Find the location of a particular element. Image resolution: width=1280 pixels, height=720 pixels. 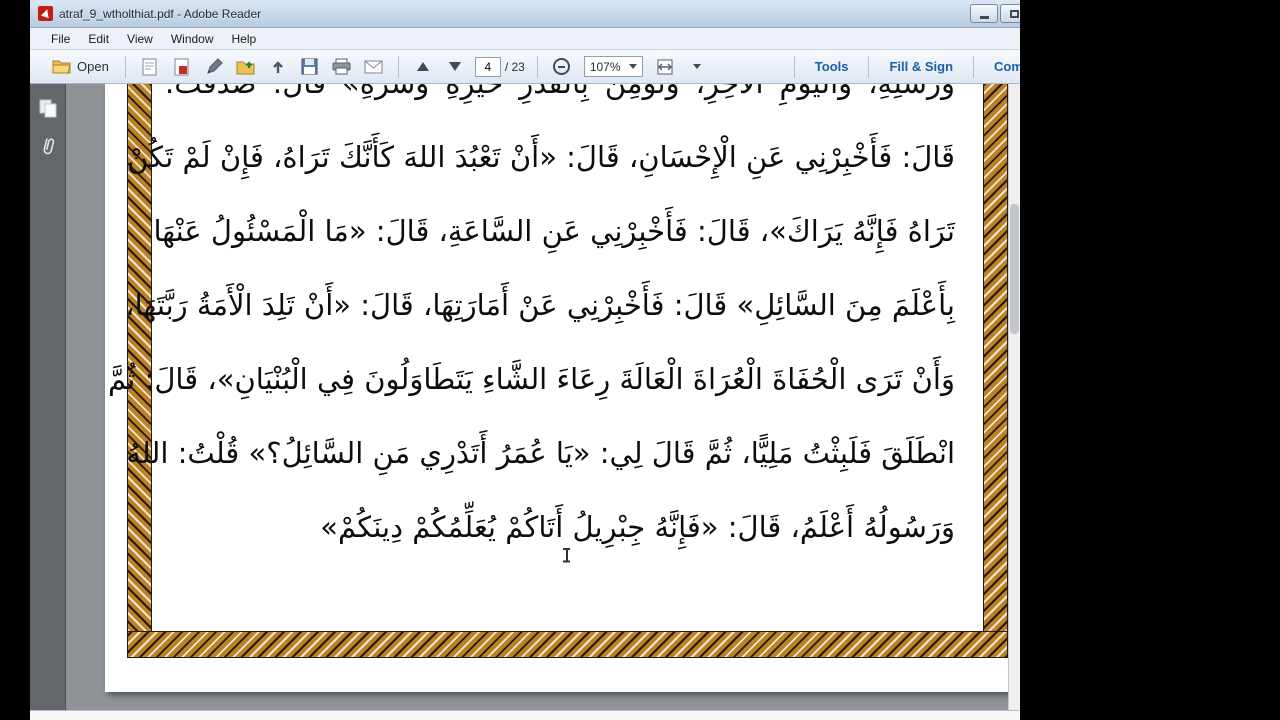

page-up-icon is located at coordinates (423, 67).